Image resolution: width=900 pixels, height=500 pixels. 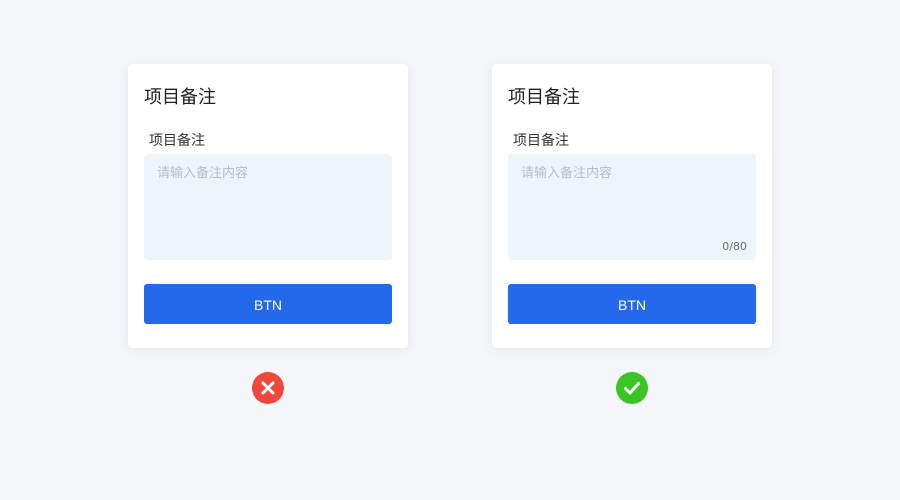 I want to click on check-icon, so click(x=632, y=388).